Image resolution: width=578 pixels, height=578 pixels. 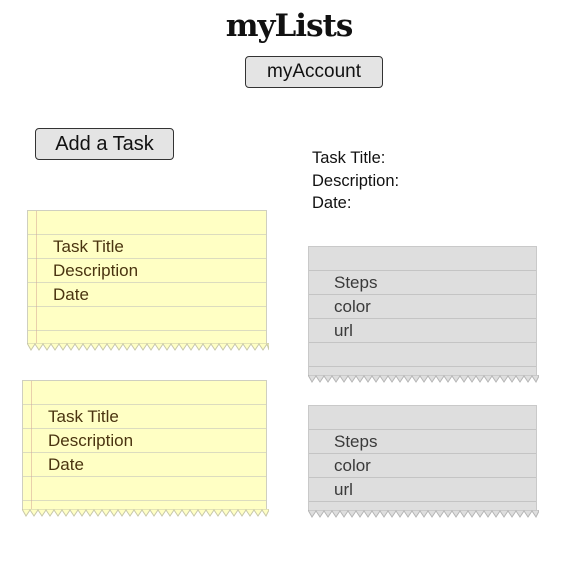 I want to click on task-detail-panel: Task Title: Description: Date:, so click(x=355, y=181).